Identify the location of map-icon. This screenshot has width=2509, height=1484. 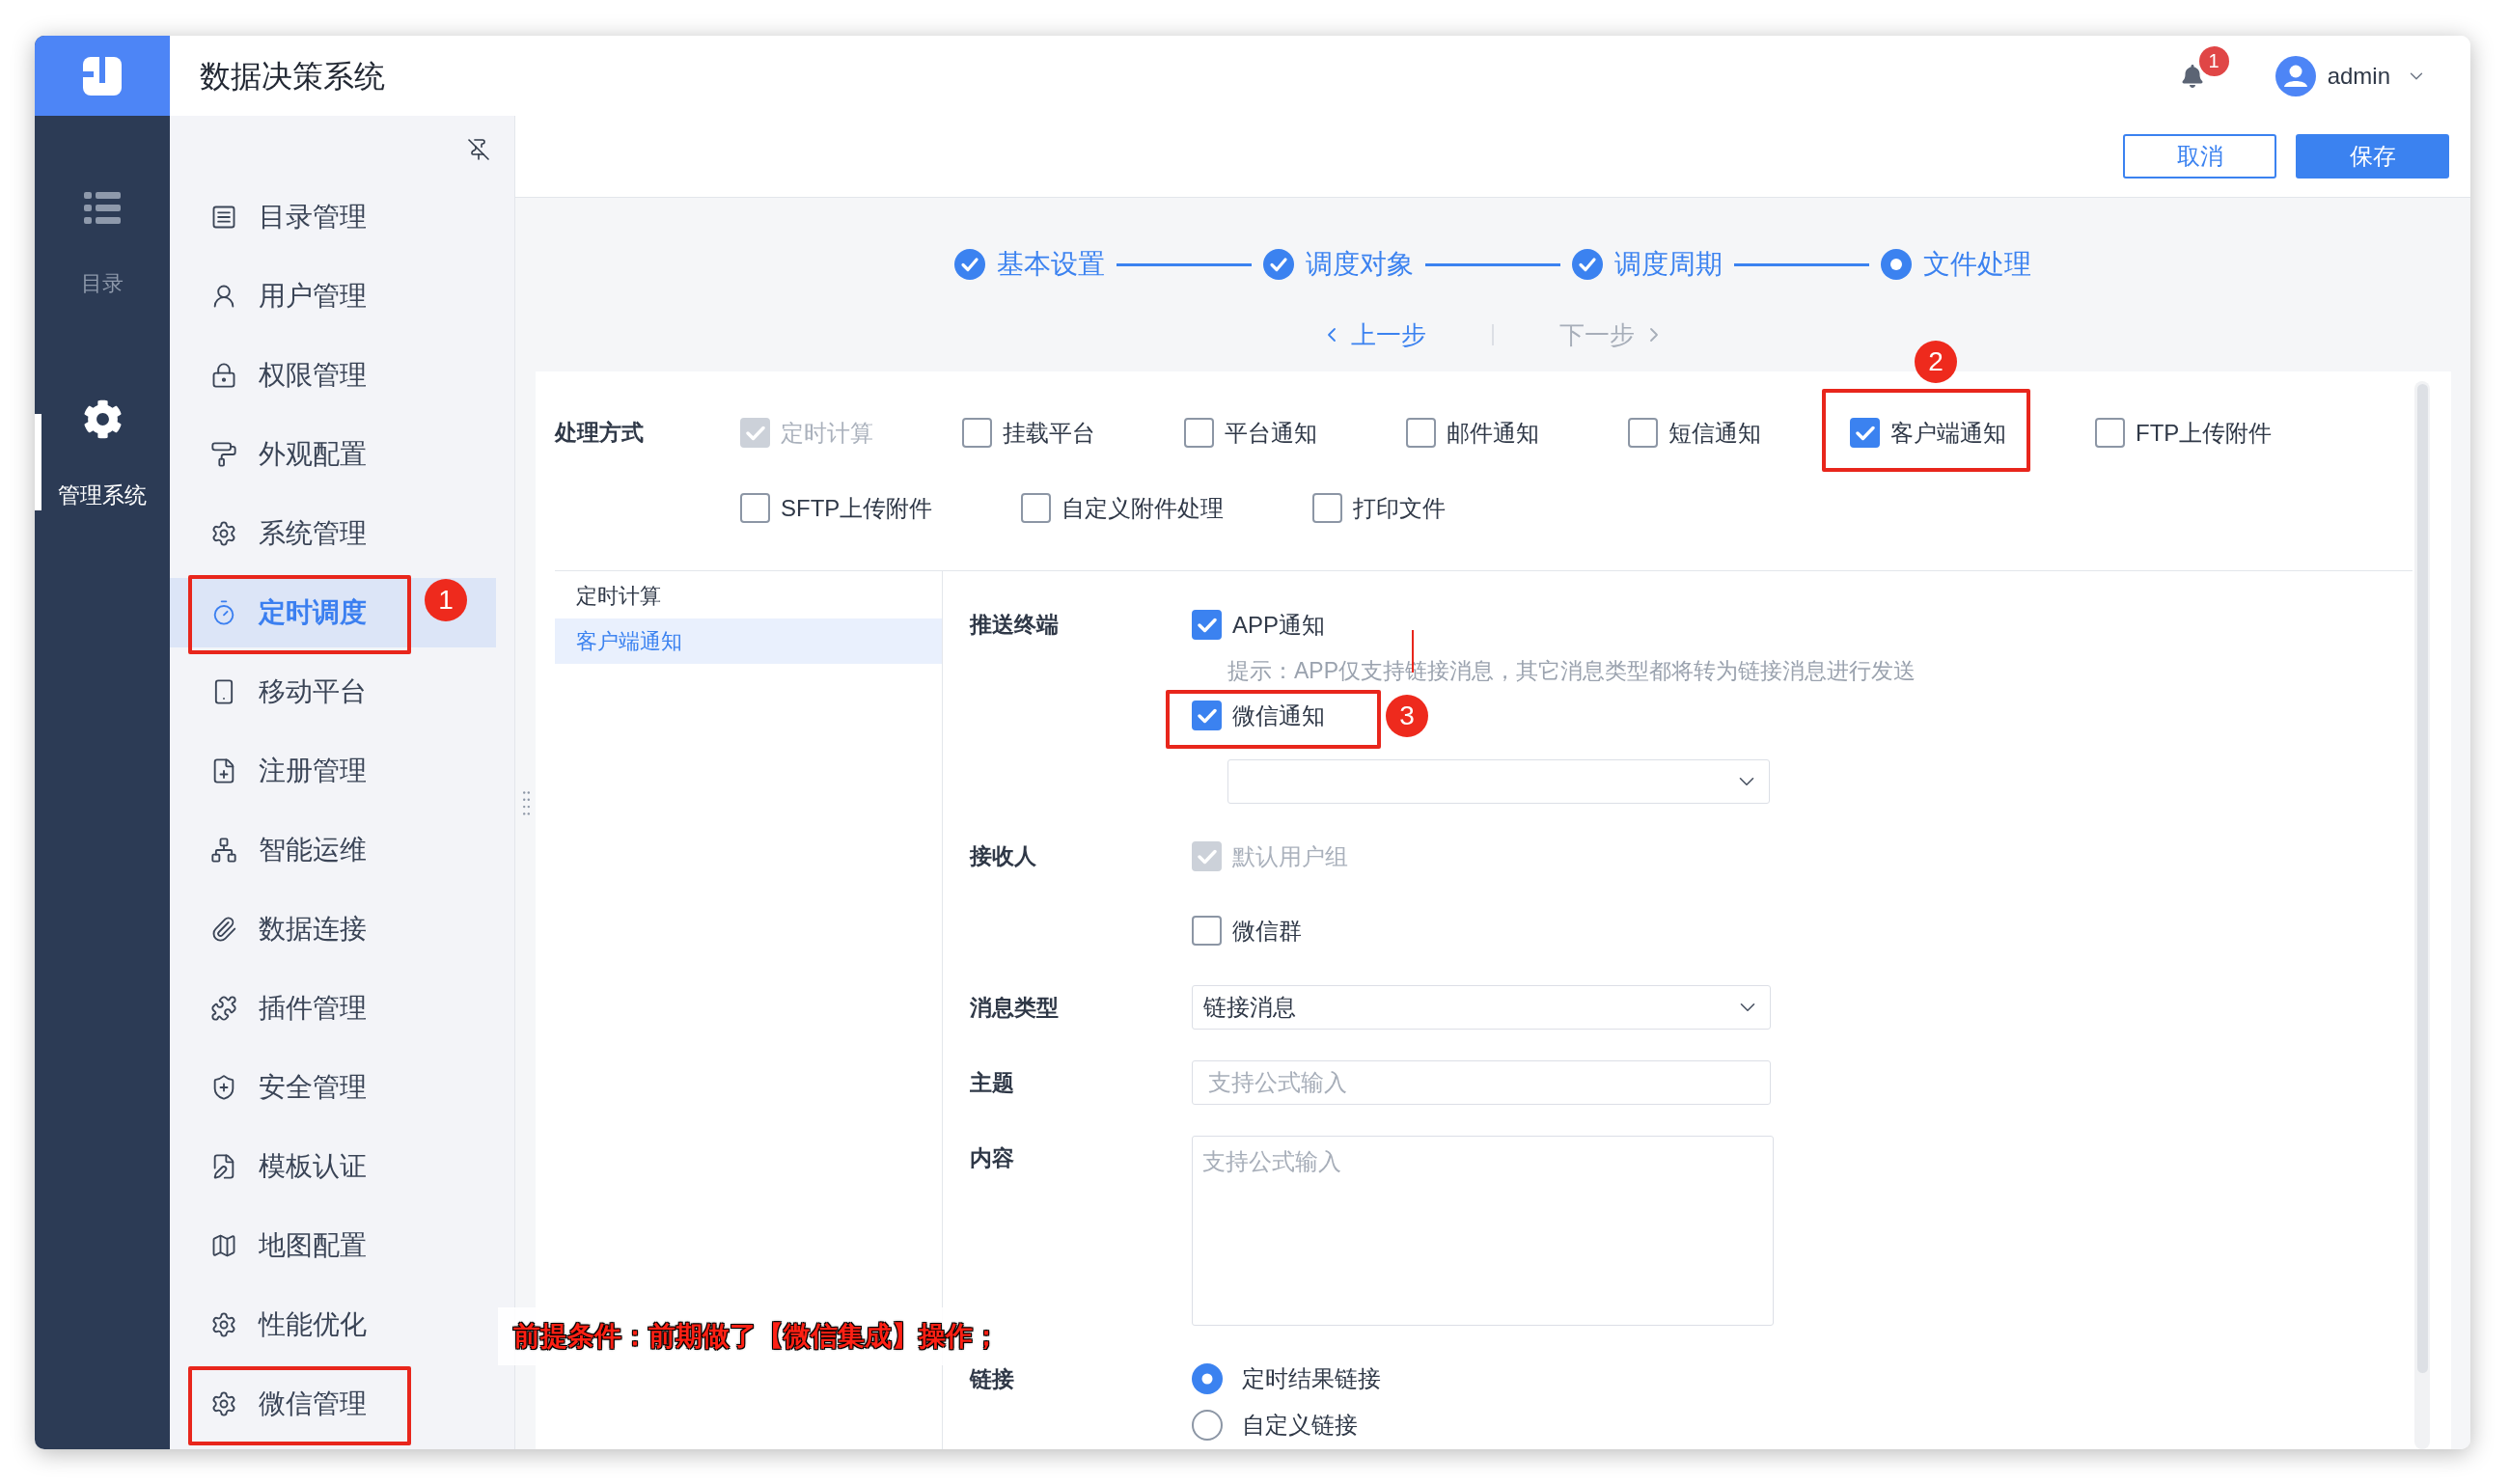
(223, 1245).